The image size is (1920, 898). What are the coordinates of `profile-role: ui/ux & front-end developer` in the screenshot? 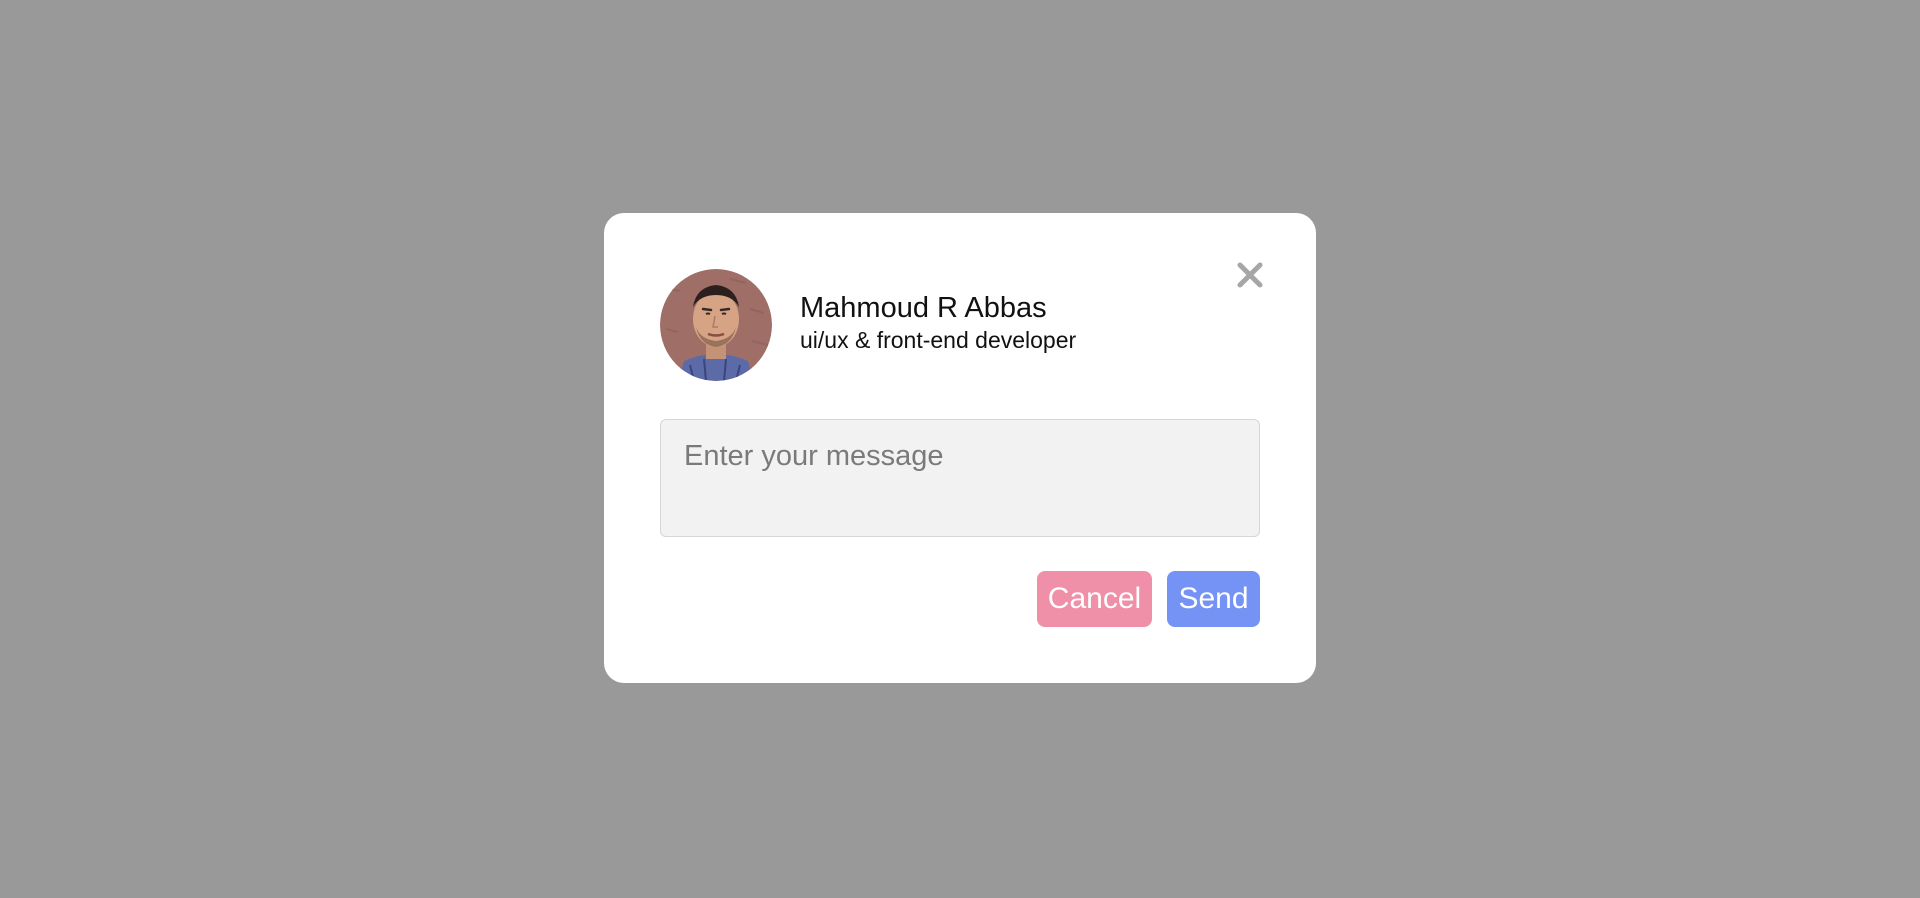 It's located at (938, 340).